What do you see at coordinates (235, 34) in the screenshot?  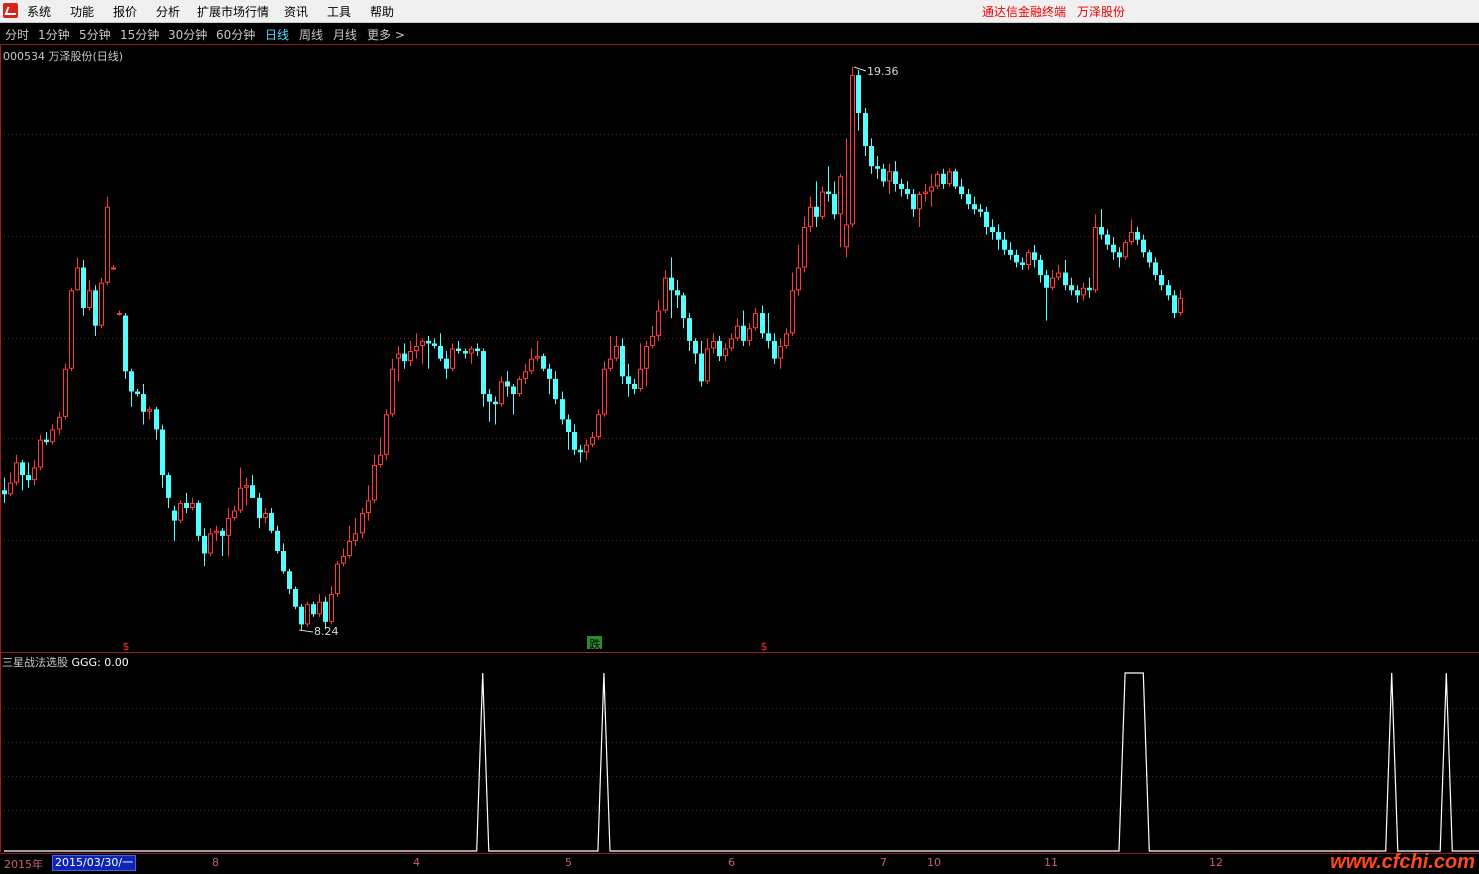 I see `period-60min: 60分钟` at bounding box center [235, 34].